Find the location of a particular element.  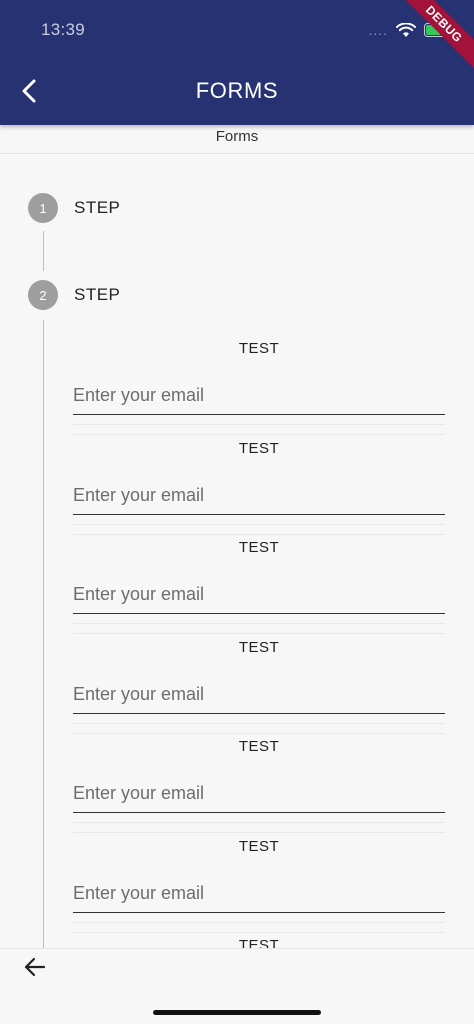

step-number-badge: 2 is located at coordinates (43, 295).